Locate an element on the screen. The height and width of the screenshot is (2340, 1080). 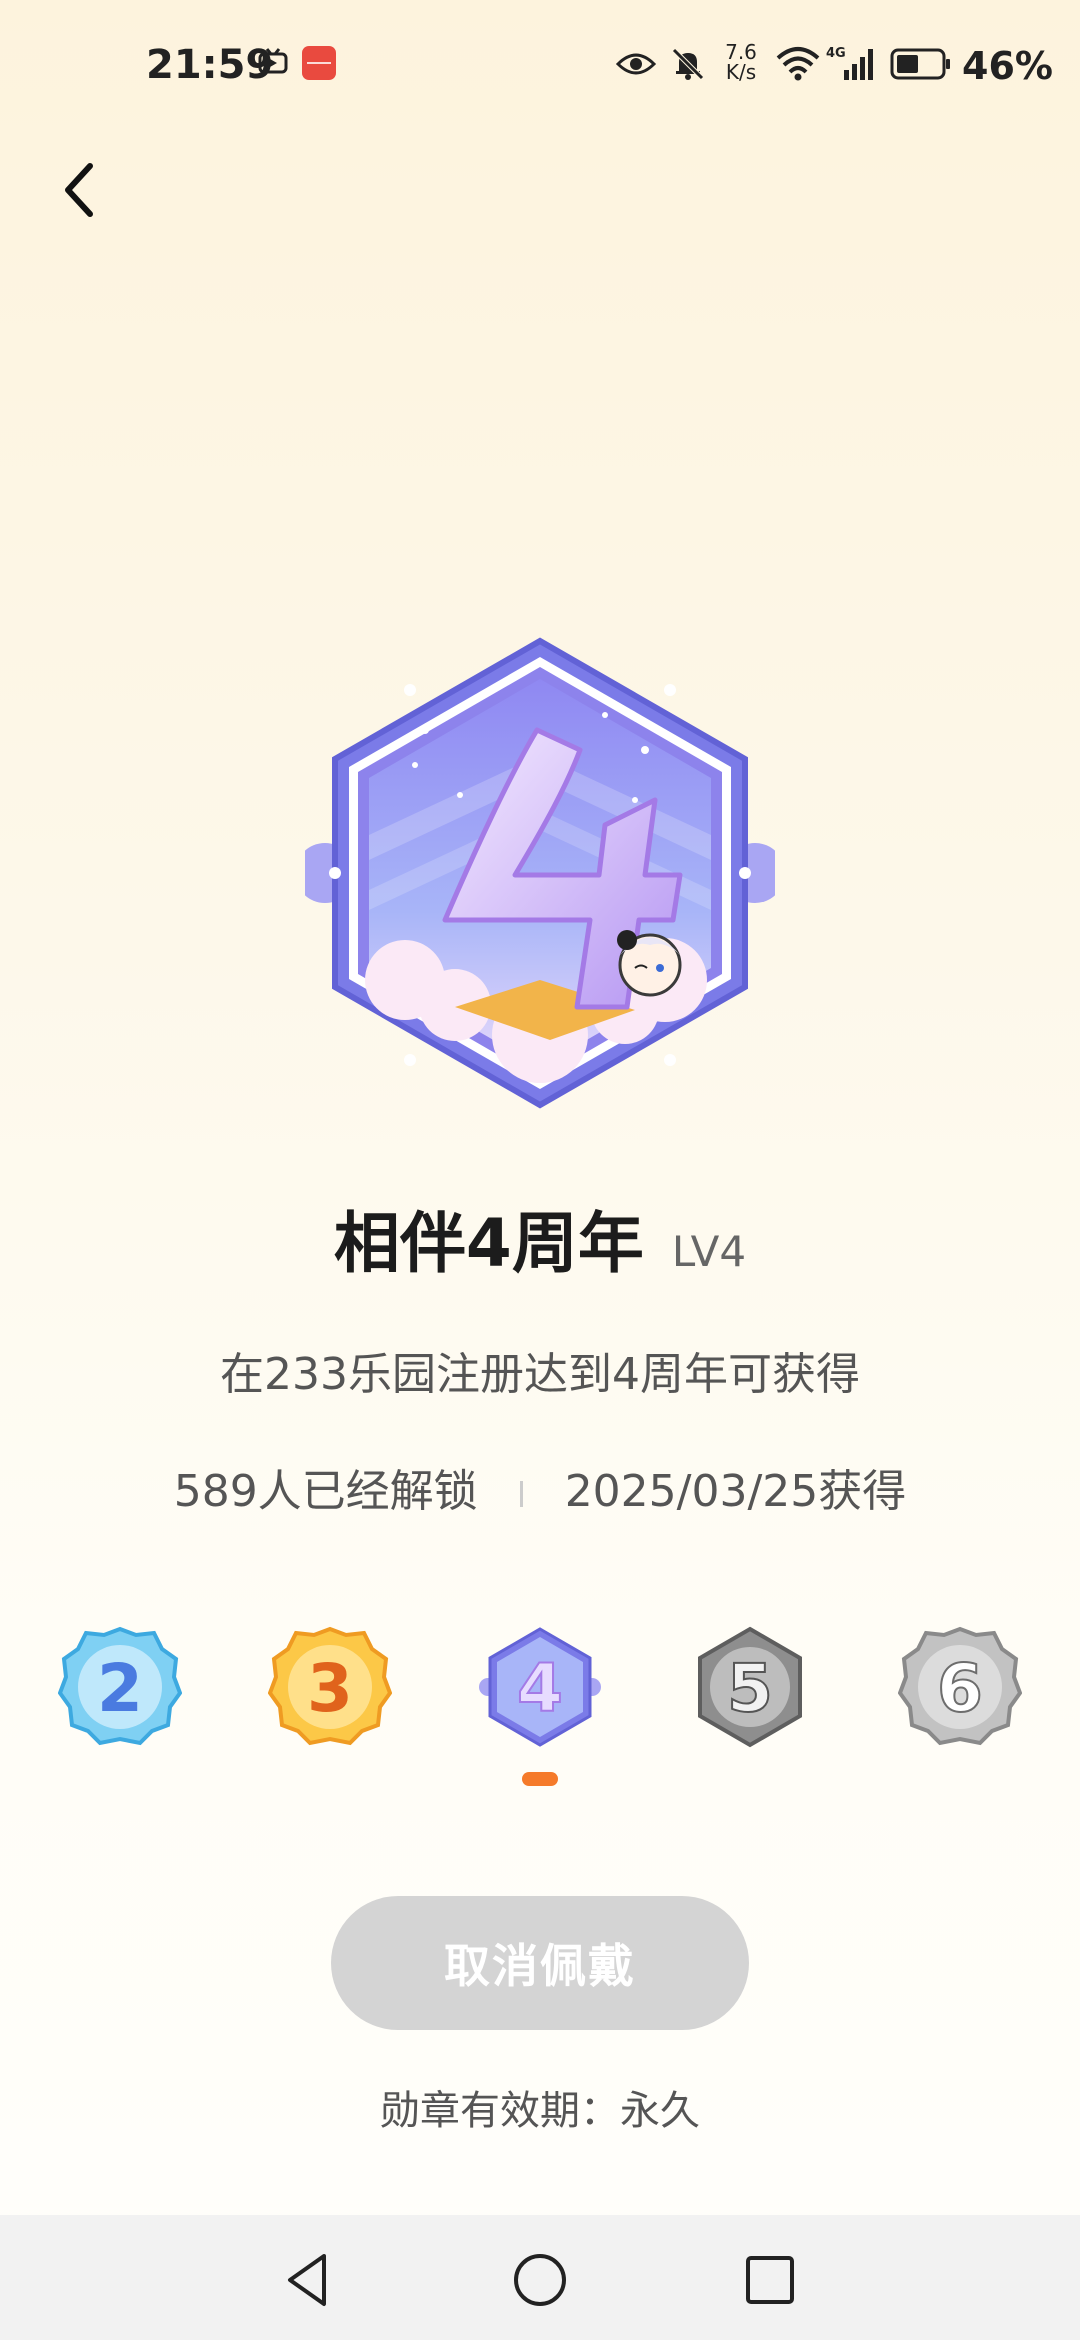
svg-text: 6 is located at coordinates (960, 1688).